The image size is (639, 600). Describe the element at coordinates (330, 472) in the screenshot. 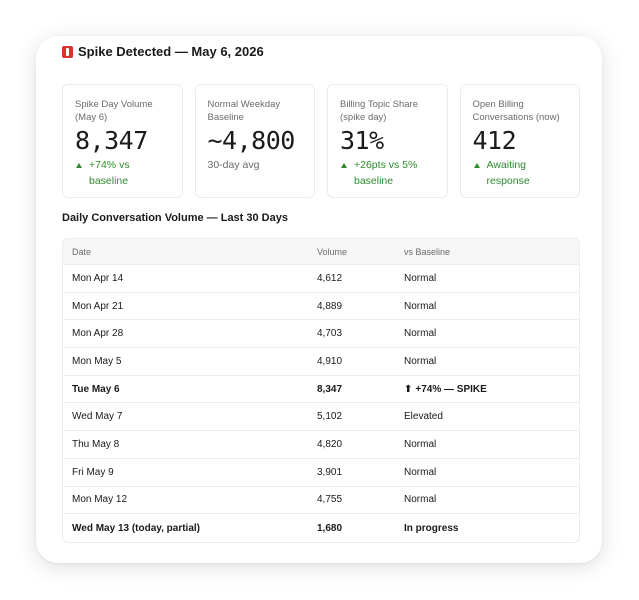

I see `cell-volume: 3,901` at that location.